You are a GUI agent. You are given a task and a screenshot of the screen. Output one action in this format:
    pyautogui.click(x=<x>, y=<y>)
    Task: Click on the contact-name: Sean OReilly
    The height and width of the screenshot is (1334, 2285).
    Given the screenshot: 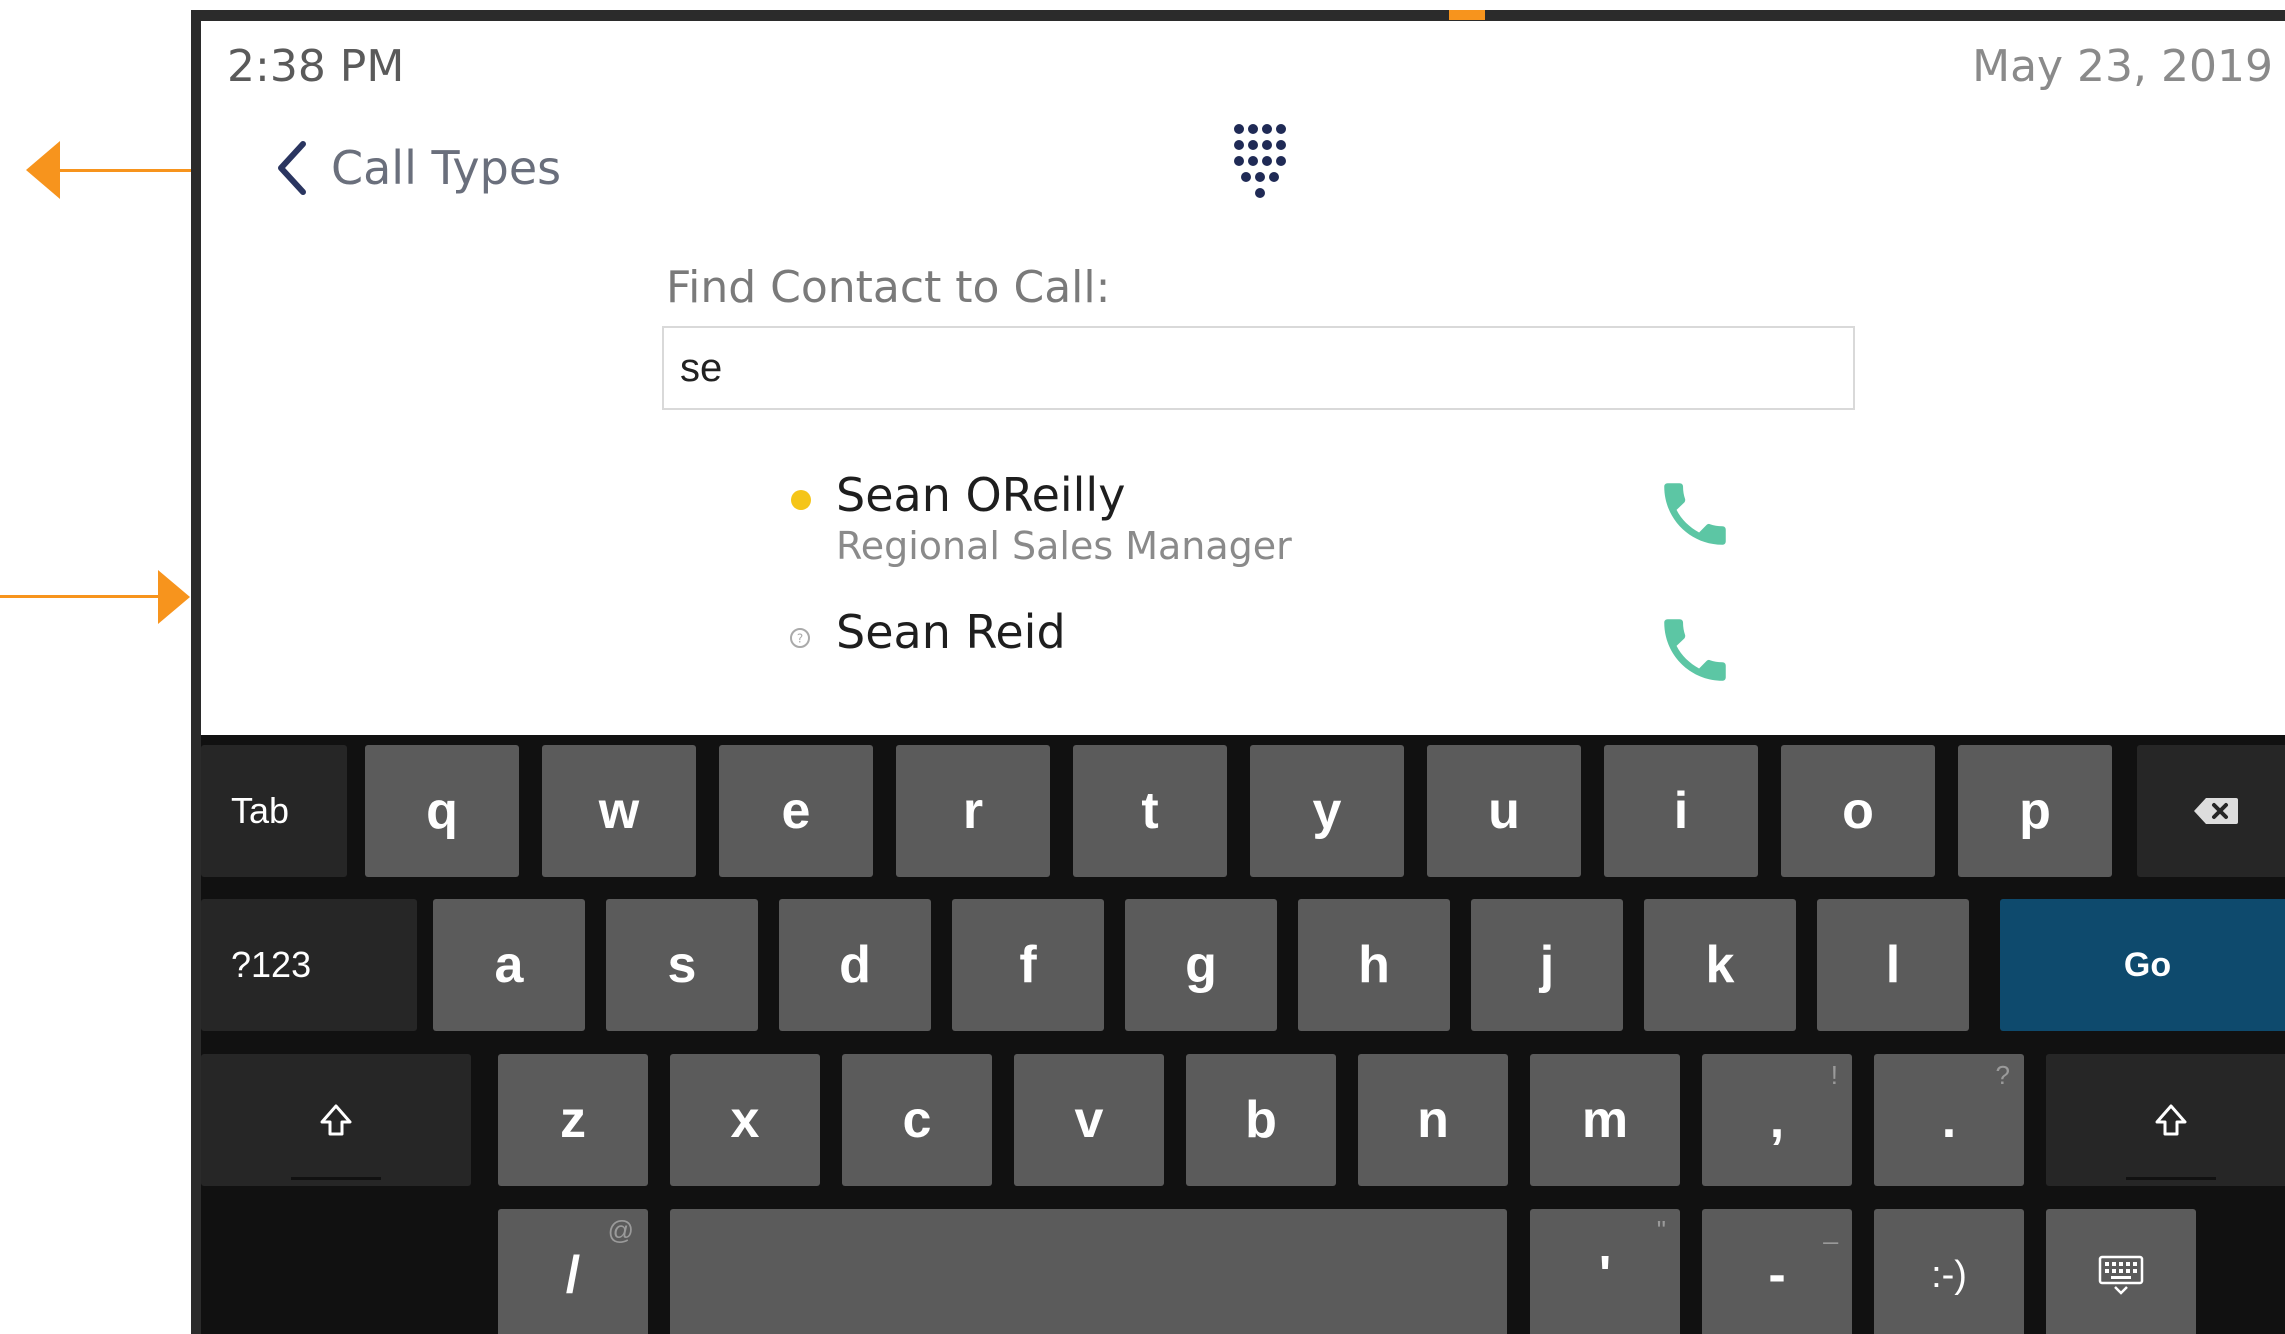 What is the action you would take?
    pyautogui.click(x=981, y=495)
    